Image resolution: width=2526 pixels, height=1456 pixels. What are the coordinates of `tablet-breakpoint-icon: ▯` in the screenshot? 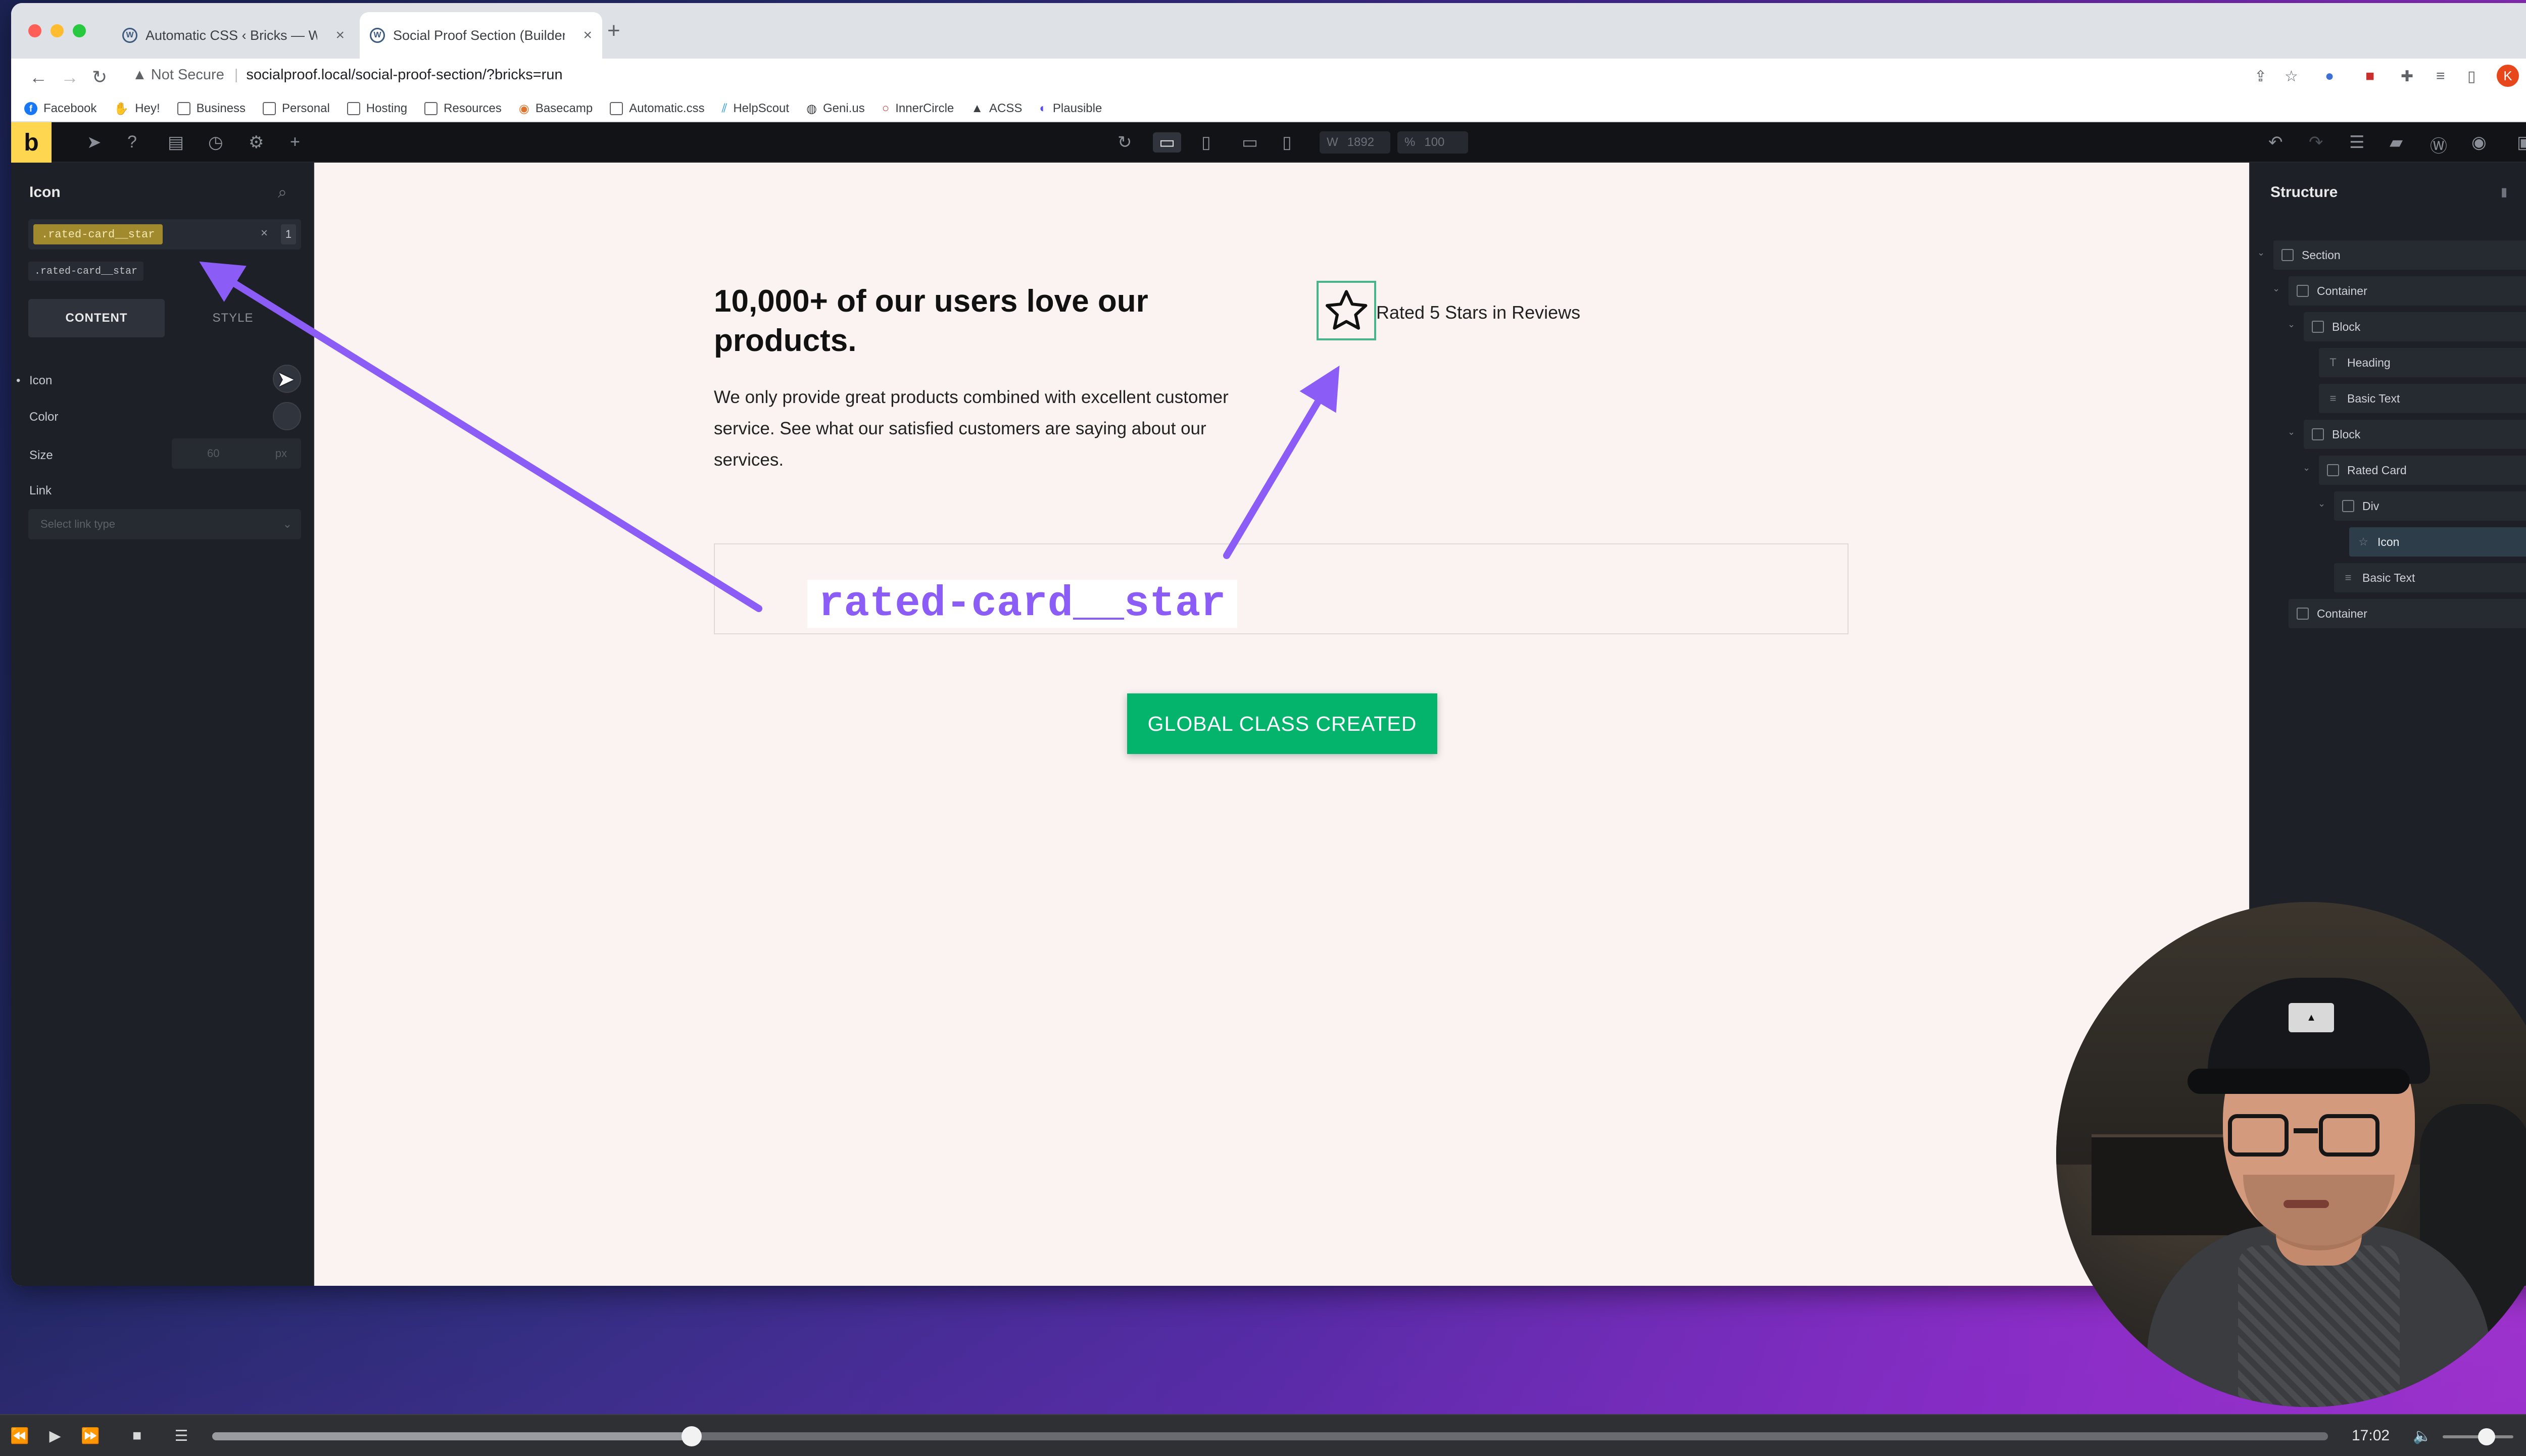 It's located at (1206, 143).